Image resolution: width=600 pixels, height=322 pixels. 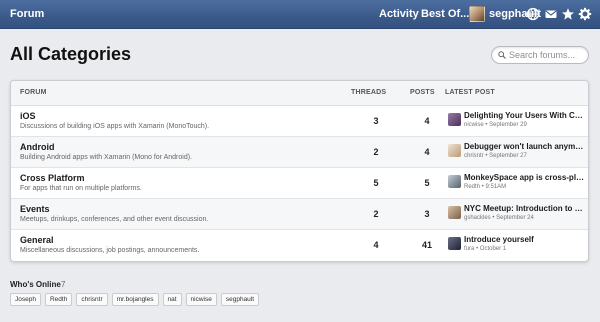 What do you see at coordinates (92, 299) in the screenshot?
I see `online-user-chip: chrisntr` at bounding box center [92, 299].